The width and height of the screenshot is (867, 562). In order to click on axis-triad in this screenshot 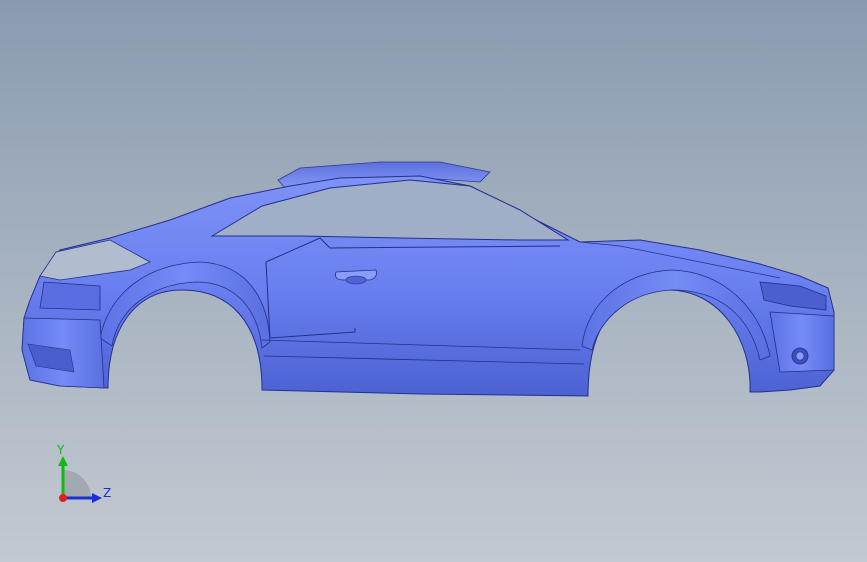, I will do `click(80, 479)`.